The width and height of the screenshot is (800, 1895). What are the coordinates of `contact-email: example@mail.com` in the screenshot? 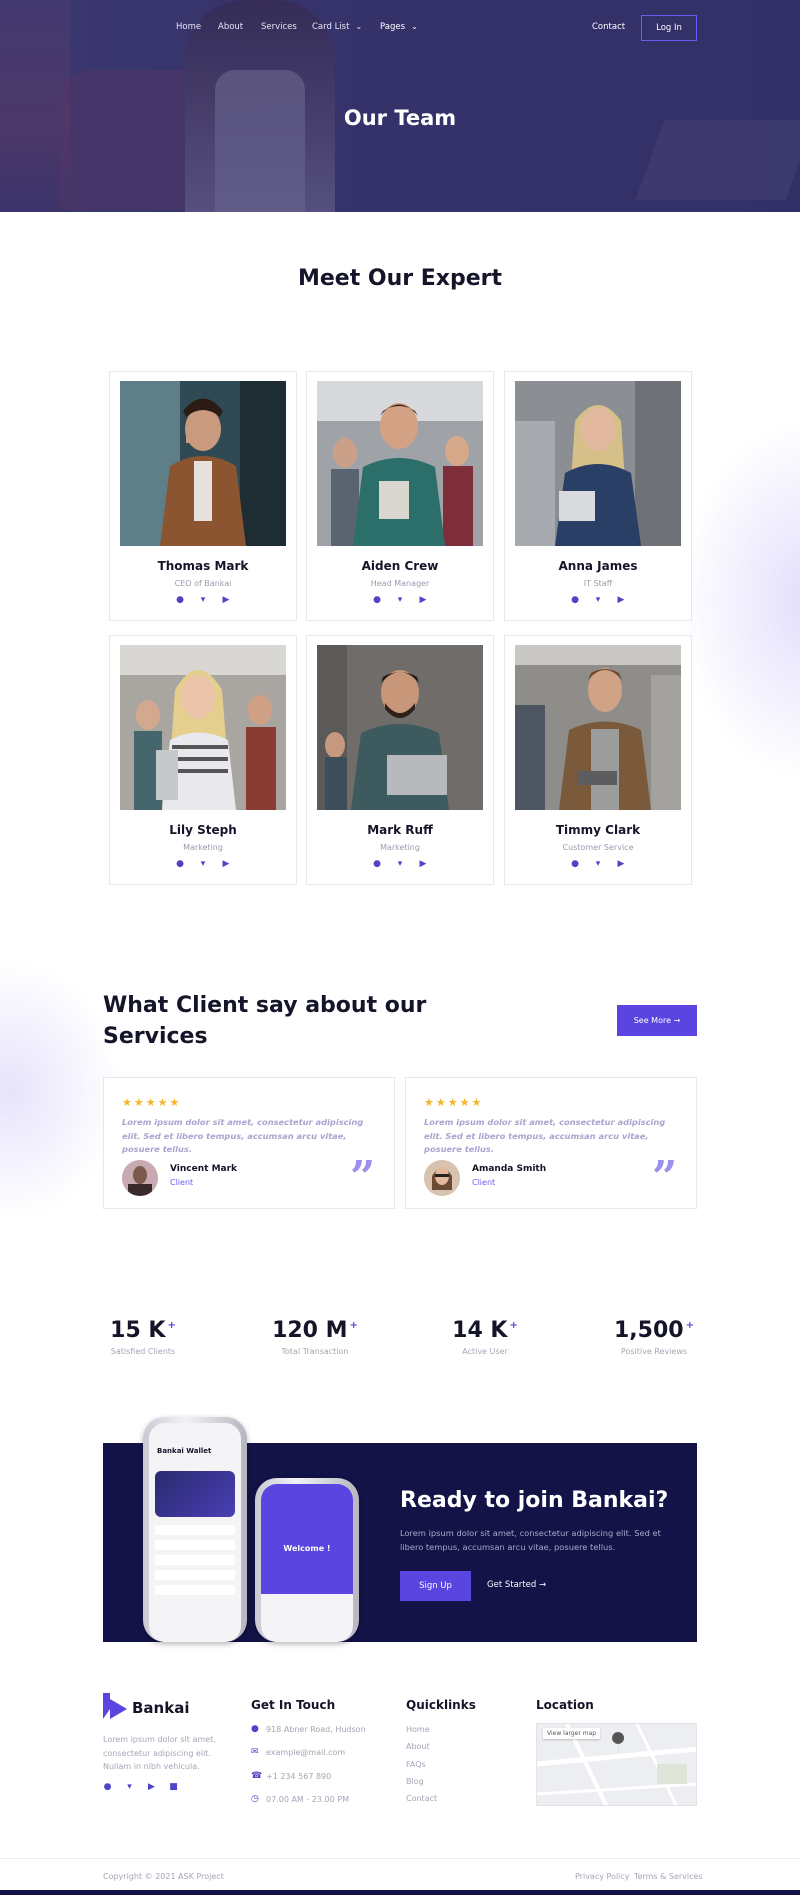 It's located at (305, 1752).